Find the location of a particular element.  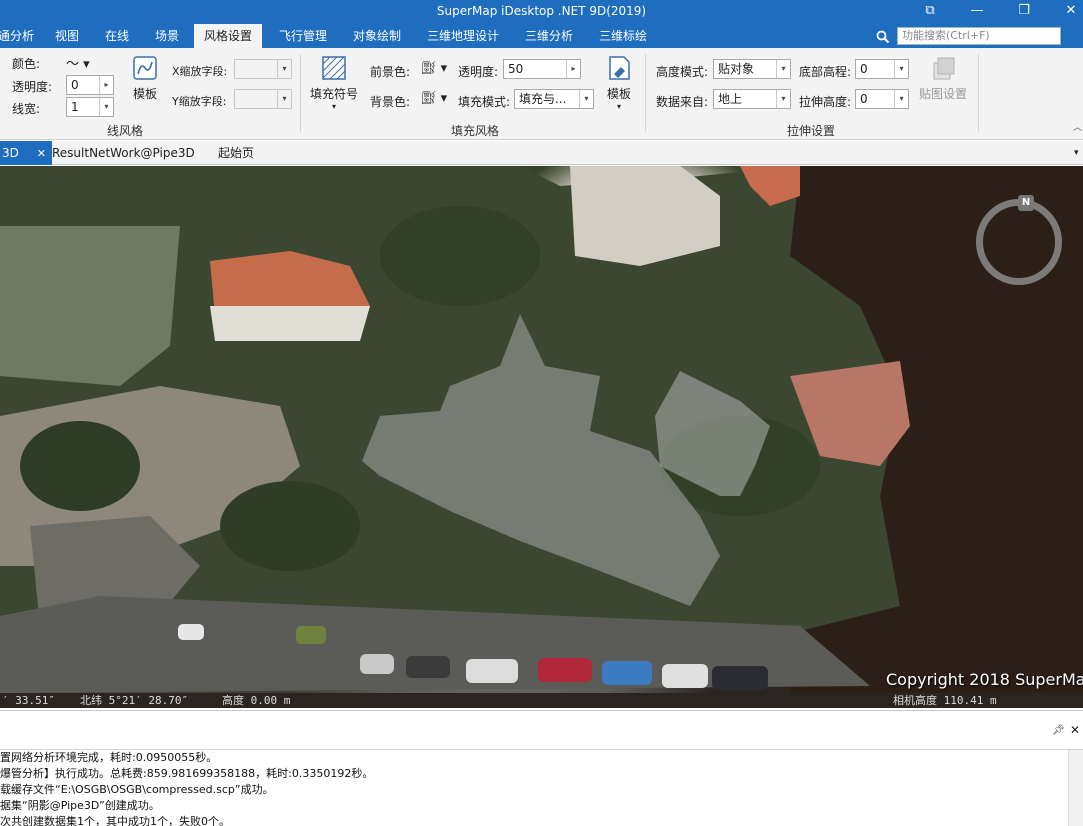

tab-object-drawing: 对象绘制 is located at coordinates (377, 36).